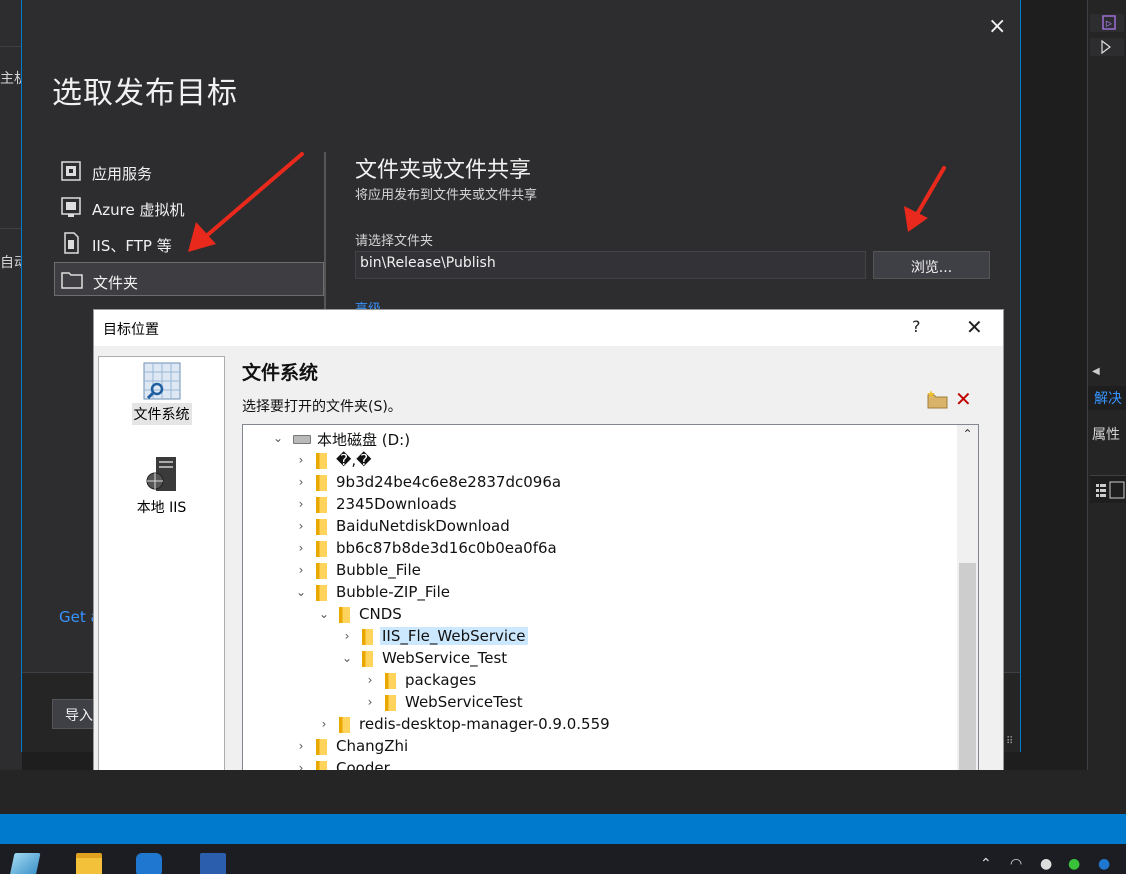 The height and width of the screenshot is (874, 1126). I want to click on tree-item-label: redis-desktop-manager-0.9.0.559, so click(484, 724).